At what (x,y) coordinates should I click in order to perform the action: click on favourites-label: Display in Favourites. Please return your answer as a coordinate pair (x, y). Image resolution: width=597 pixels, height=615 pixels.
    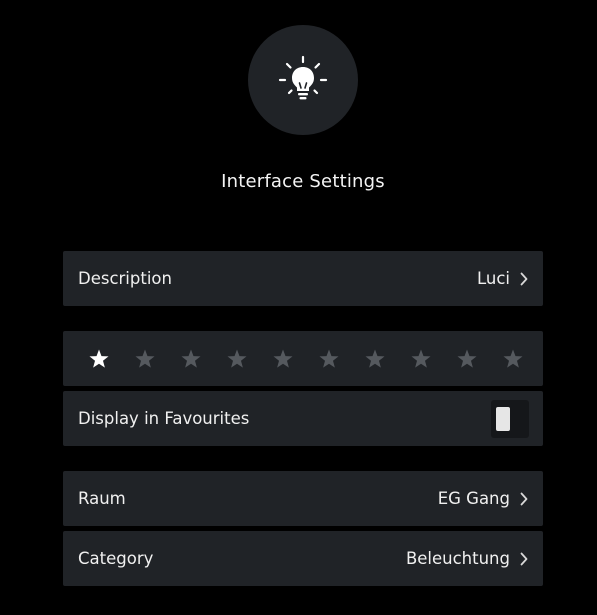
    Looking at the image, I should click on (164, 418).